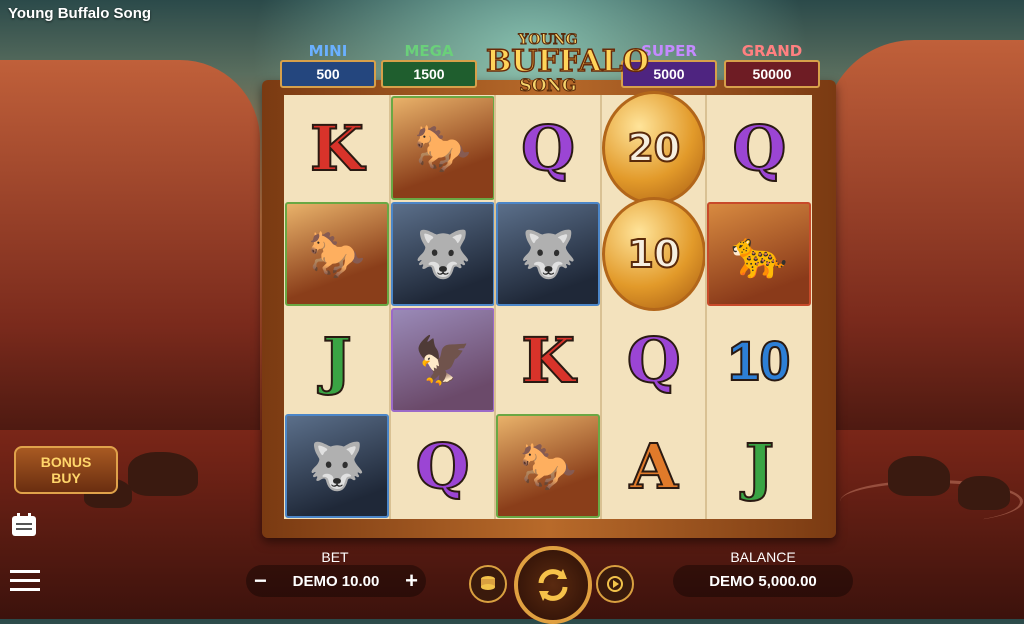 This screenshot has width=1024, height=624. I want to click on balance-label: BALANCE, so click(763, 557).